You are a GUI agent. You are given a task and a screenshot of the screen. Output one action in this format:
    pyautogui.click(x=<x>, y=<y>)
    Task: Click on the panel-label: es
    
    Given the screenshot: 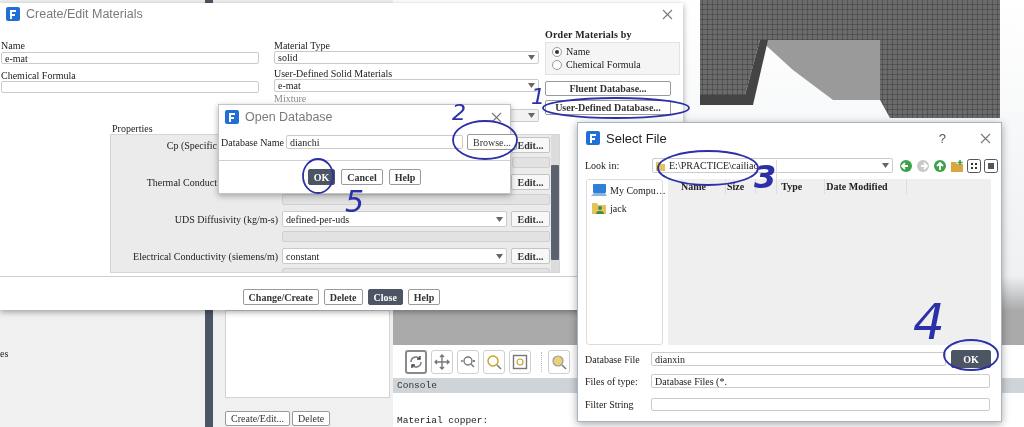 What is the action you would take?
    pyautogui.click(x=4, y=353)
    